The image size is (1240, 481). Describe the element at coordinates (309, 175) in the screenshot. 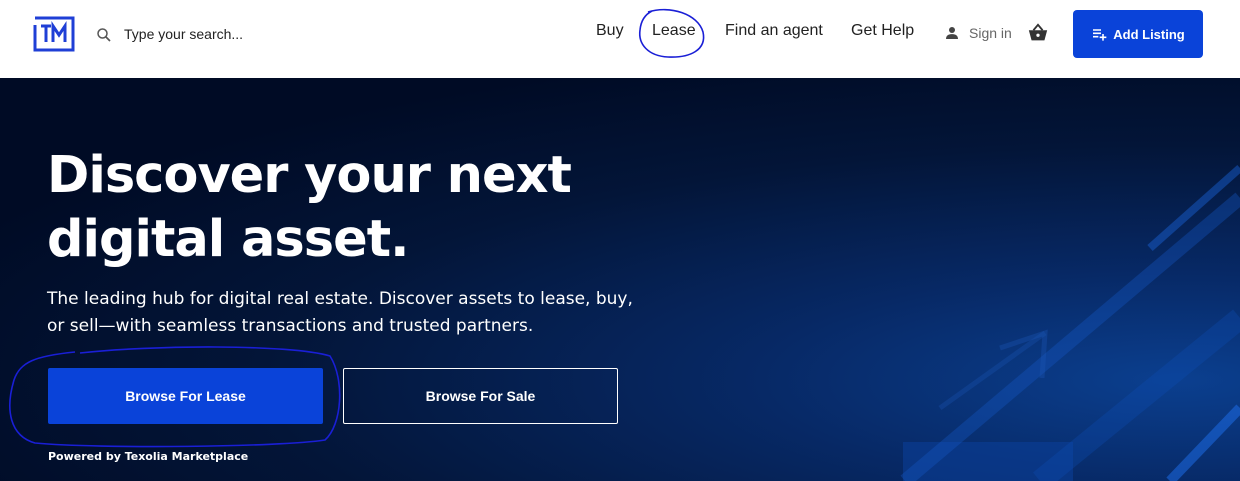

I see `hero-title-line-1: Discover your next` at that location.